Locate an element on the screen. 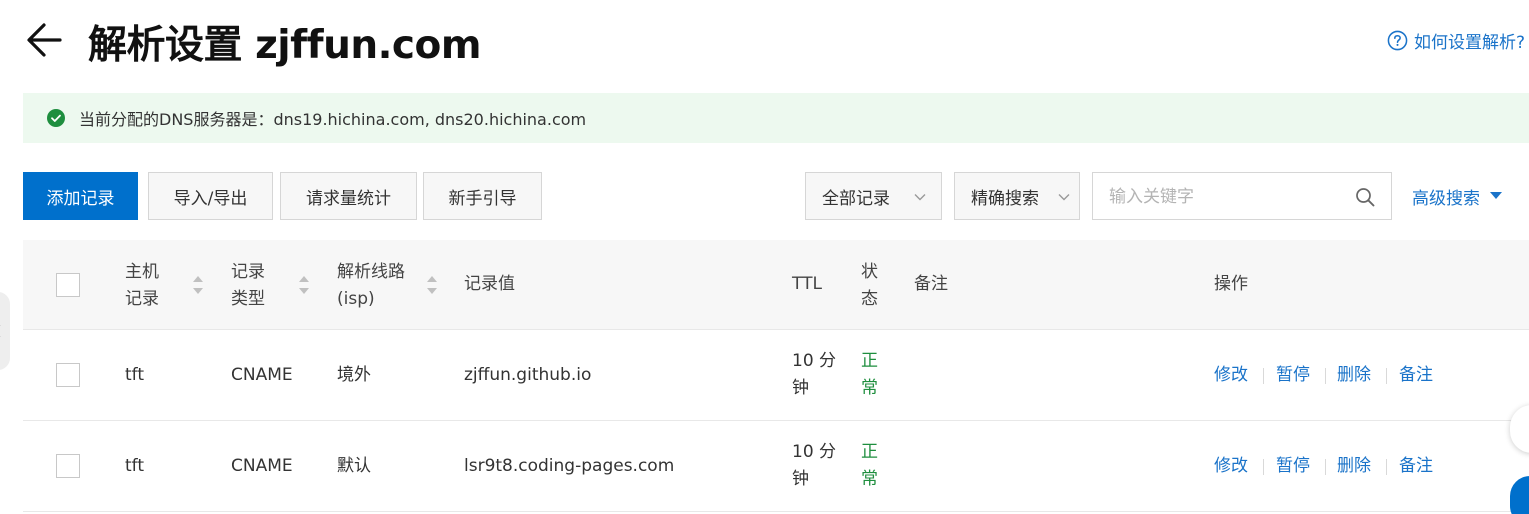 Image resolution: width=1529 pixels, height=514 pixels. column-remark: 备注 is located at coordinates (931, 284).